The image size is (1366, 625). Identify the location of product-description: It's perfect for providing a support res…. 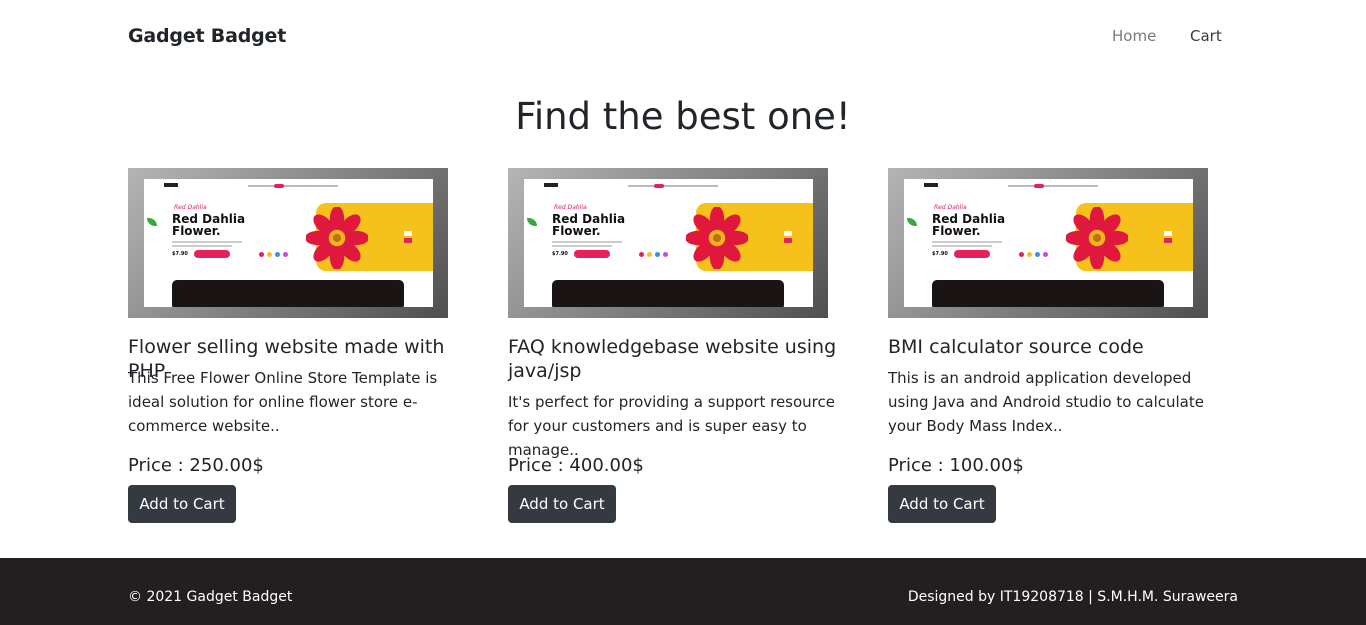
(671, 426).